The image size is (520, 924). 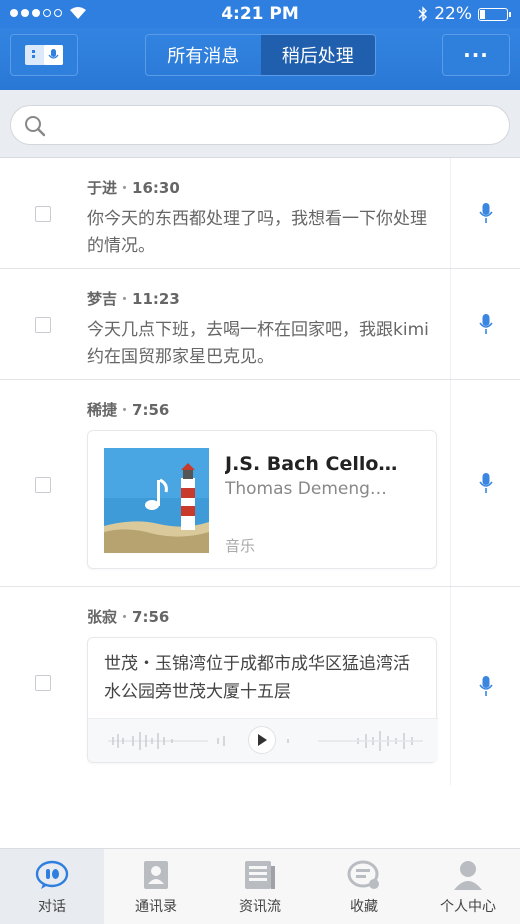 What do you see at coordinates (494, 14) in the screenshot?
I see `battery-icon` at bounding box center [494, 14].